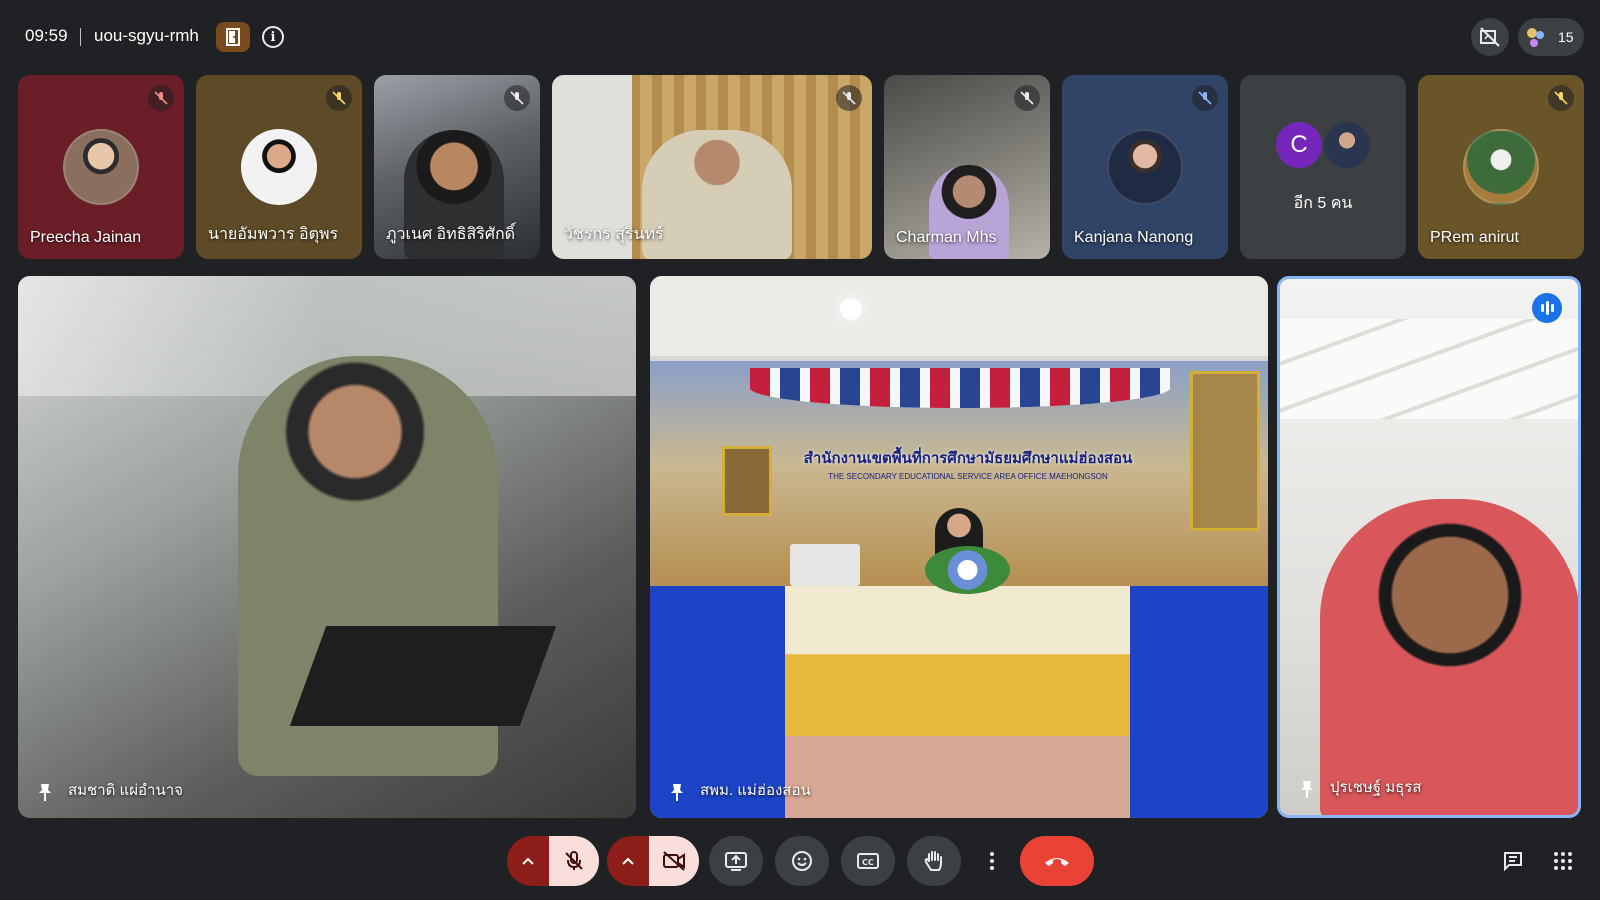 The image size is (1600, 900). What do you see at coordinates (1299, 145) in the screenshot?
I see `avatar-letter: C` at bounding box center [1299, 145].